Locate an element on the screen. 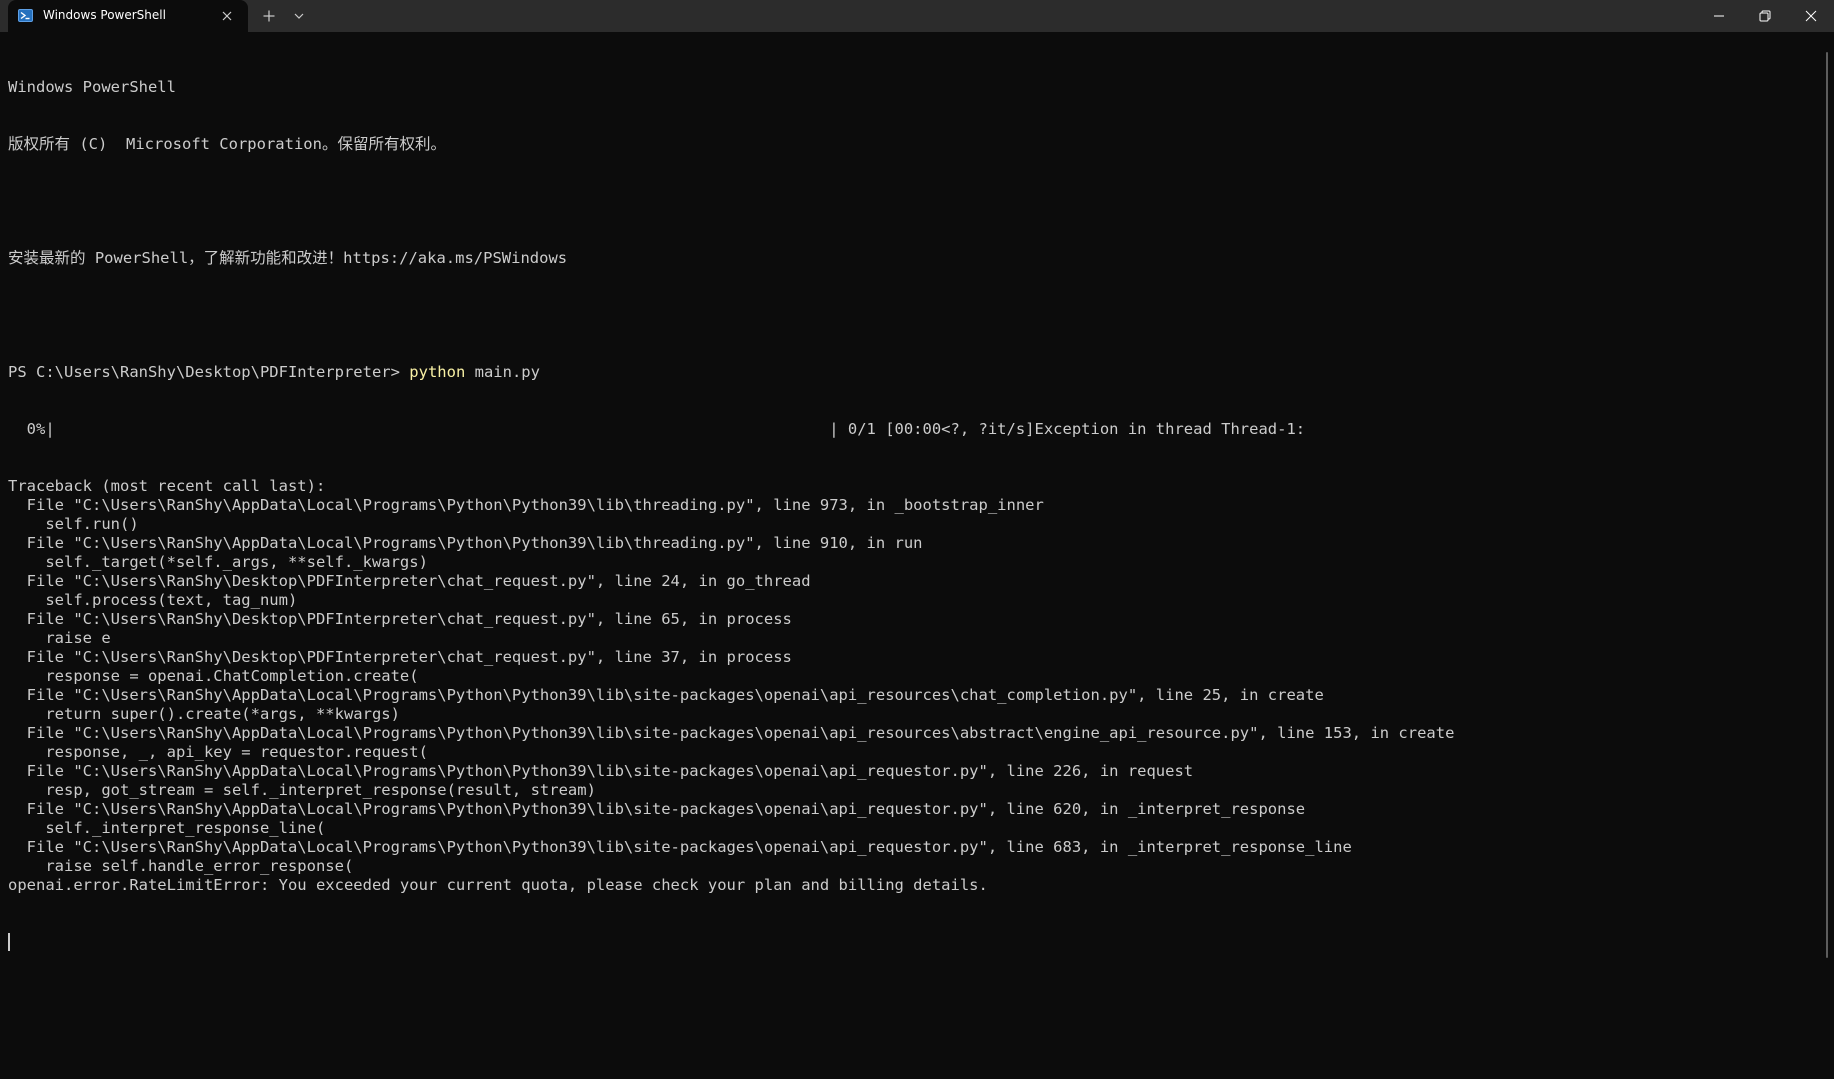  traceback-line: raise self.handle_error_response( is located at coordinates (181, 866).